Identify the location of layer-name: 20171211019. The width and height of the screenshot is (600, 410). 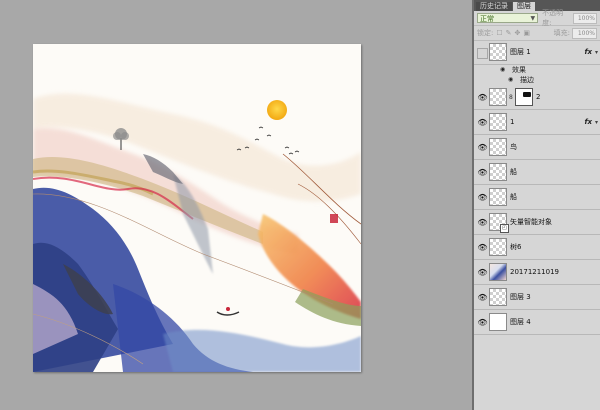
(534, 272).